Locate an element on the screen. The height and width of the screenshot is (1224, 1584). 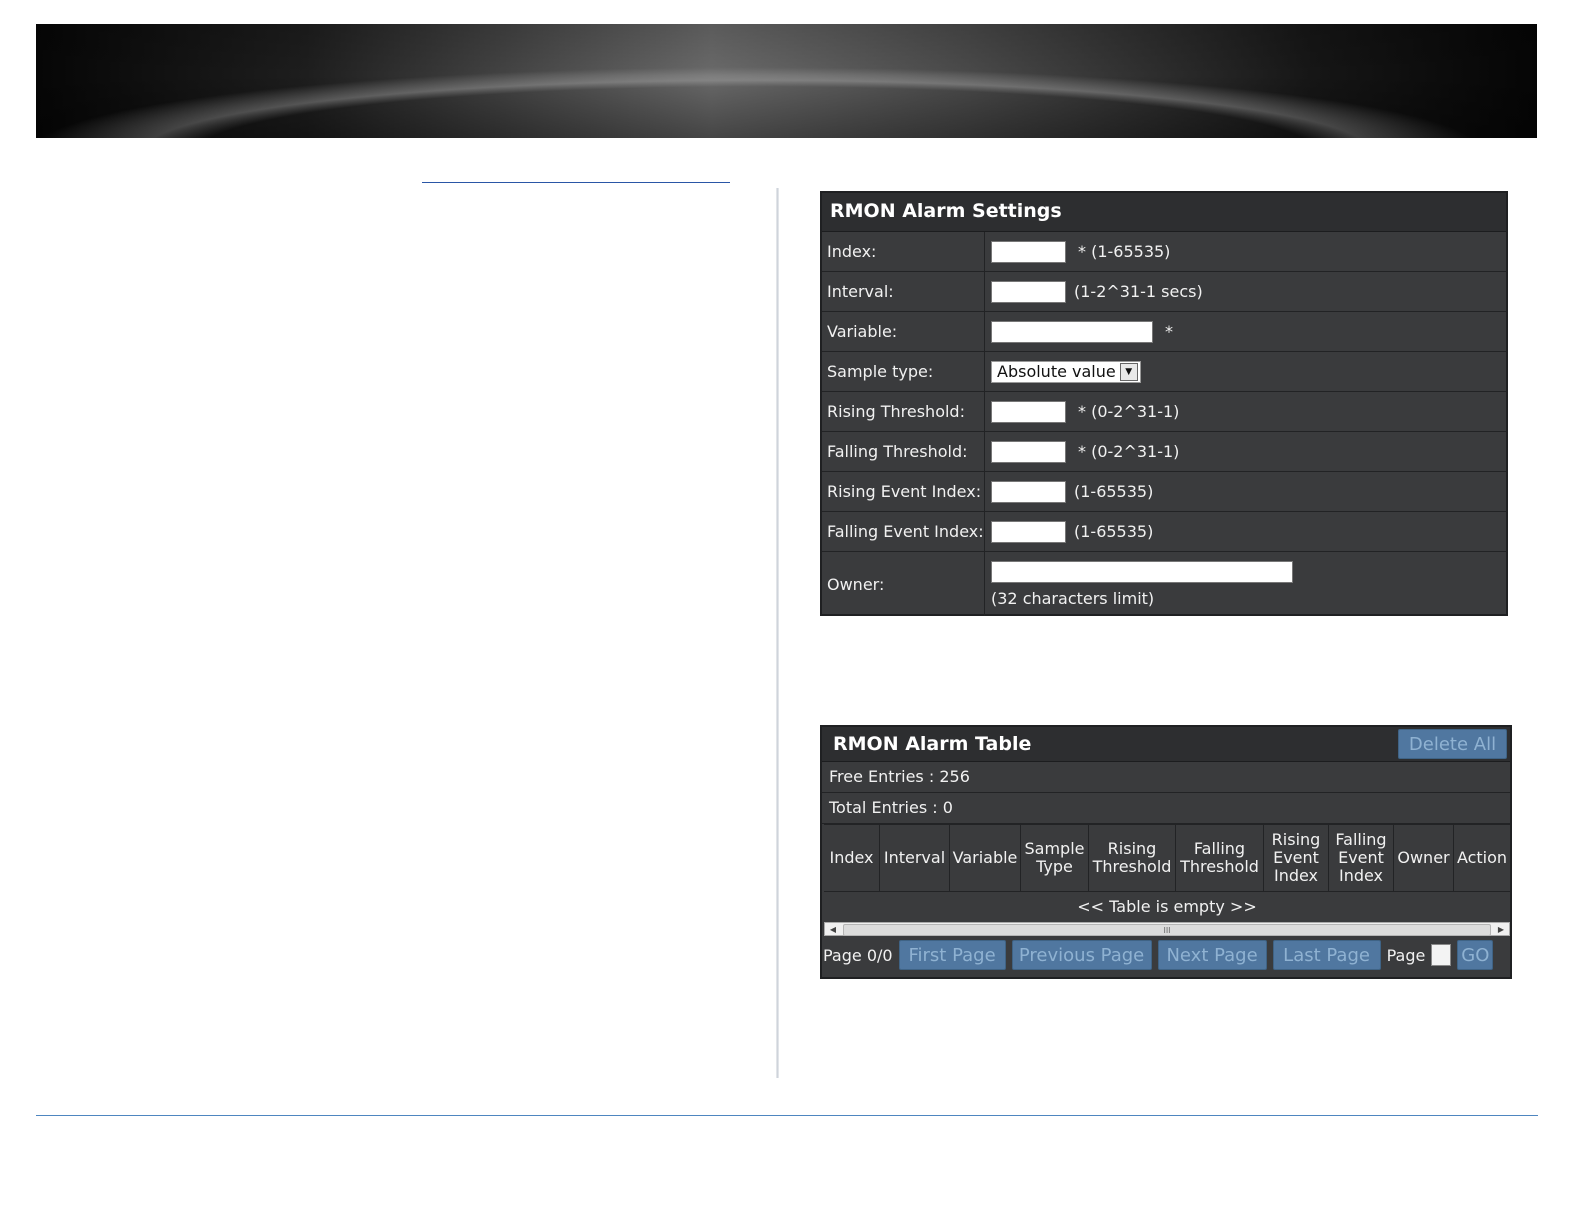
falling-threshold-input is located at coordinates (1028, 451).